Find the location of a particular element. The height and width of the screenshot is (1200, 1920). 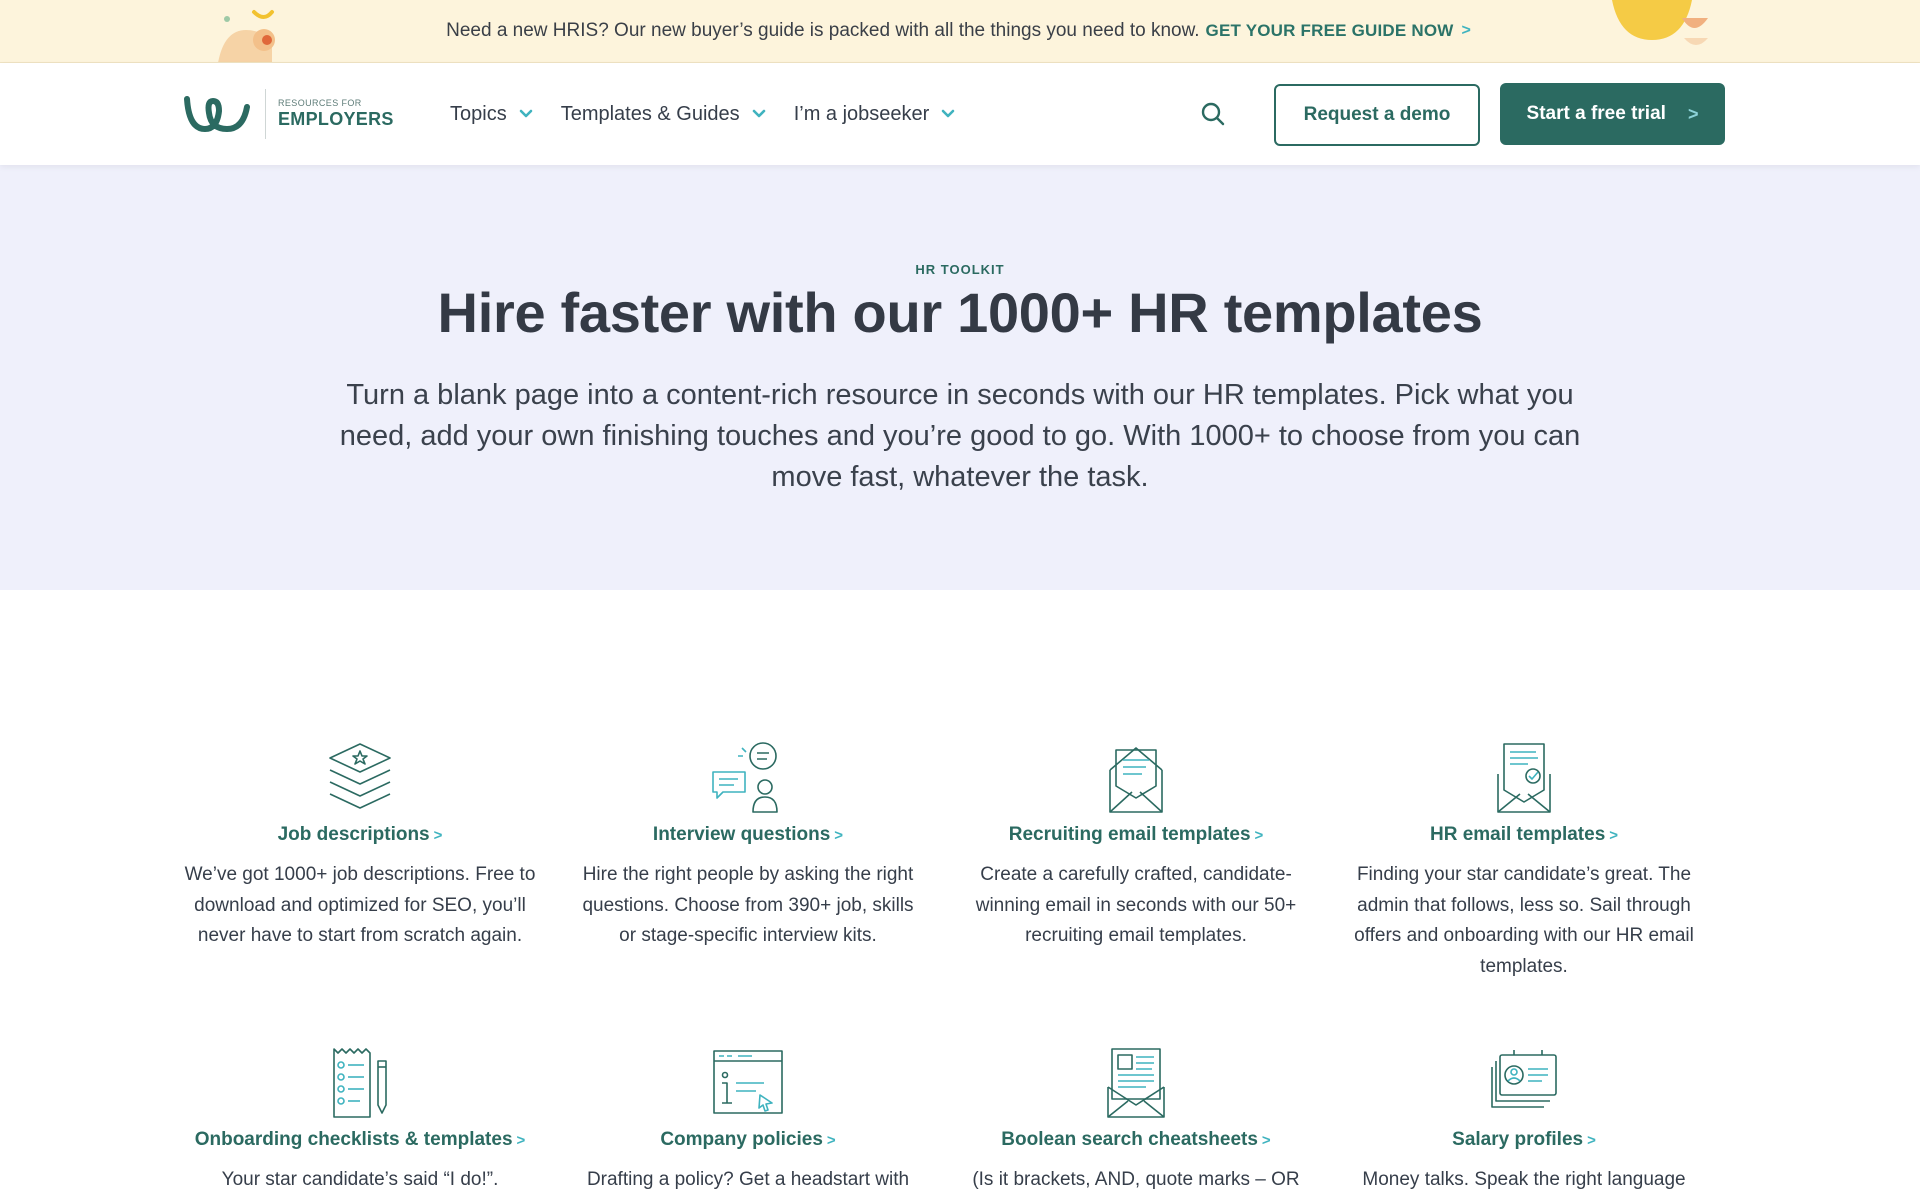

request-demo-button: Request a demo is located at coordinates (1377, 115).